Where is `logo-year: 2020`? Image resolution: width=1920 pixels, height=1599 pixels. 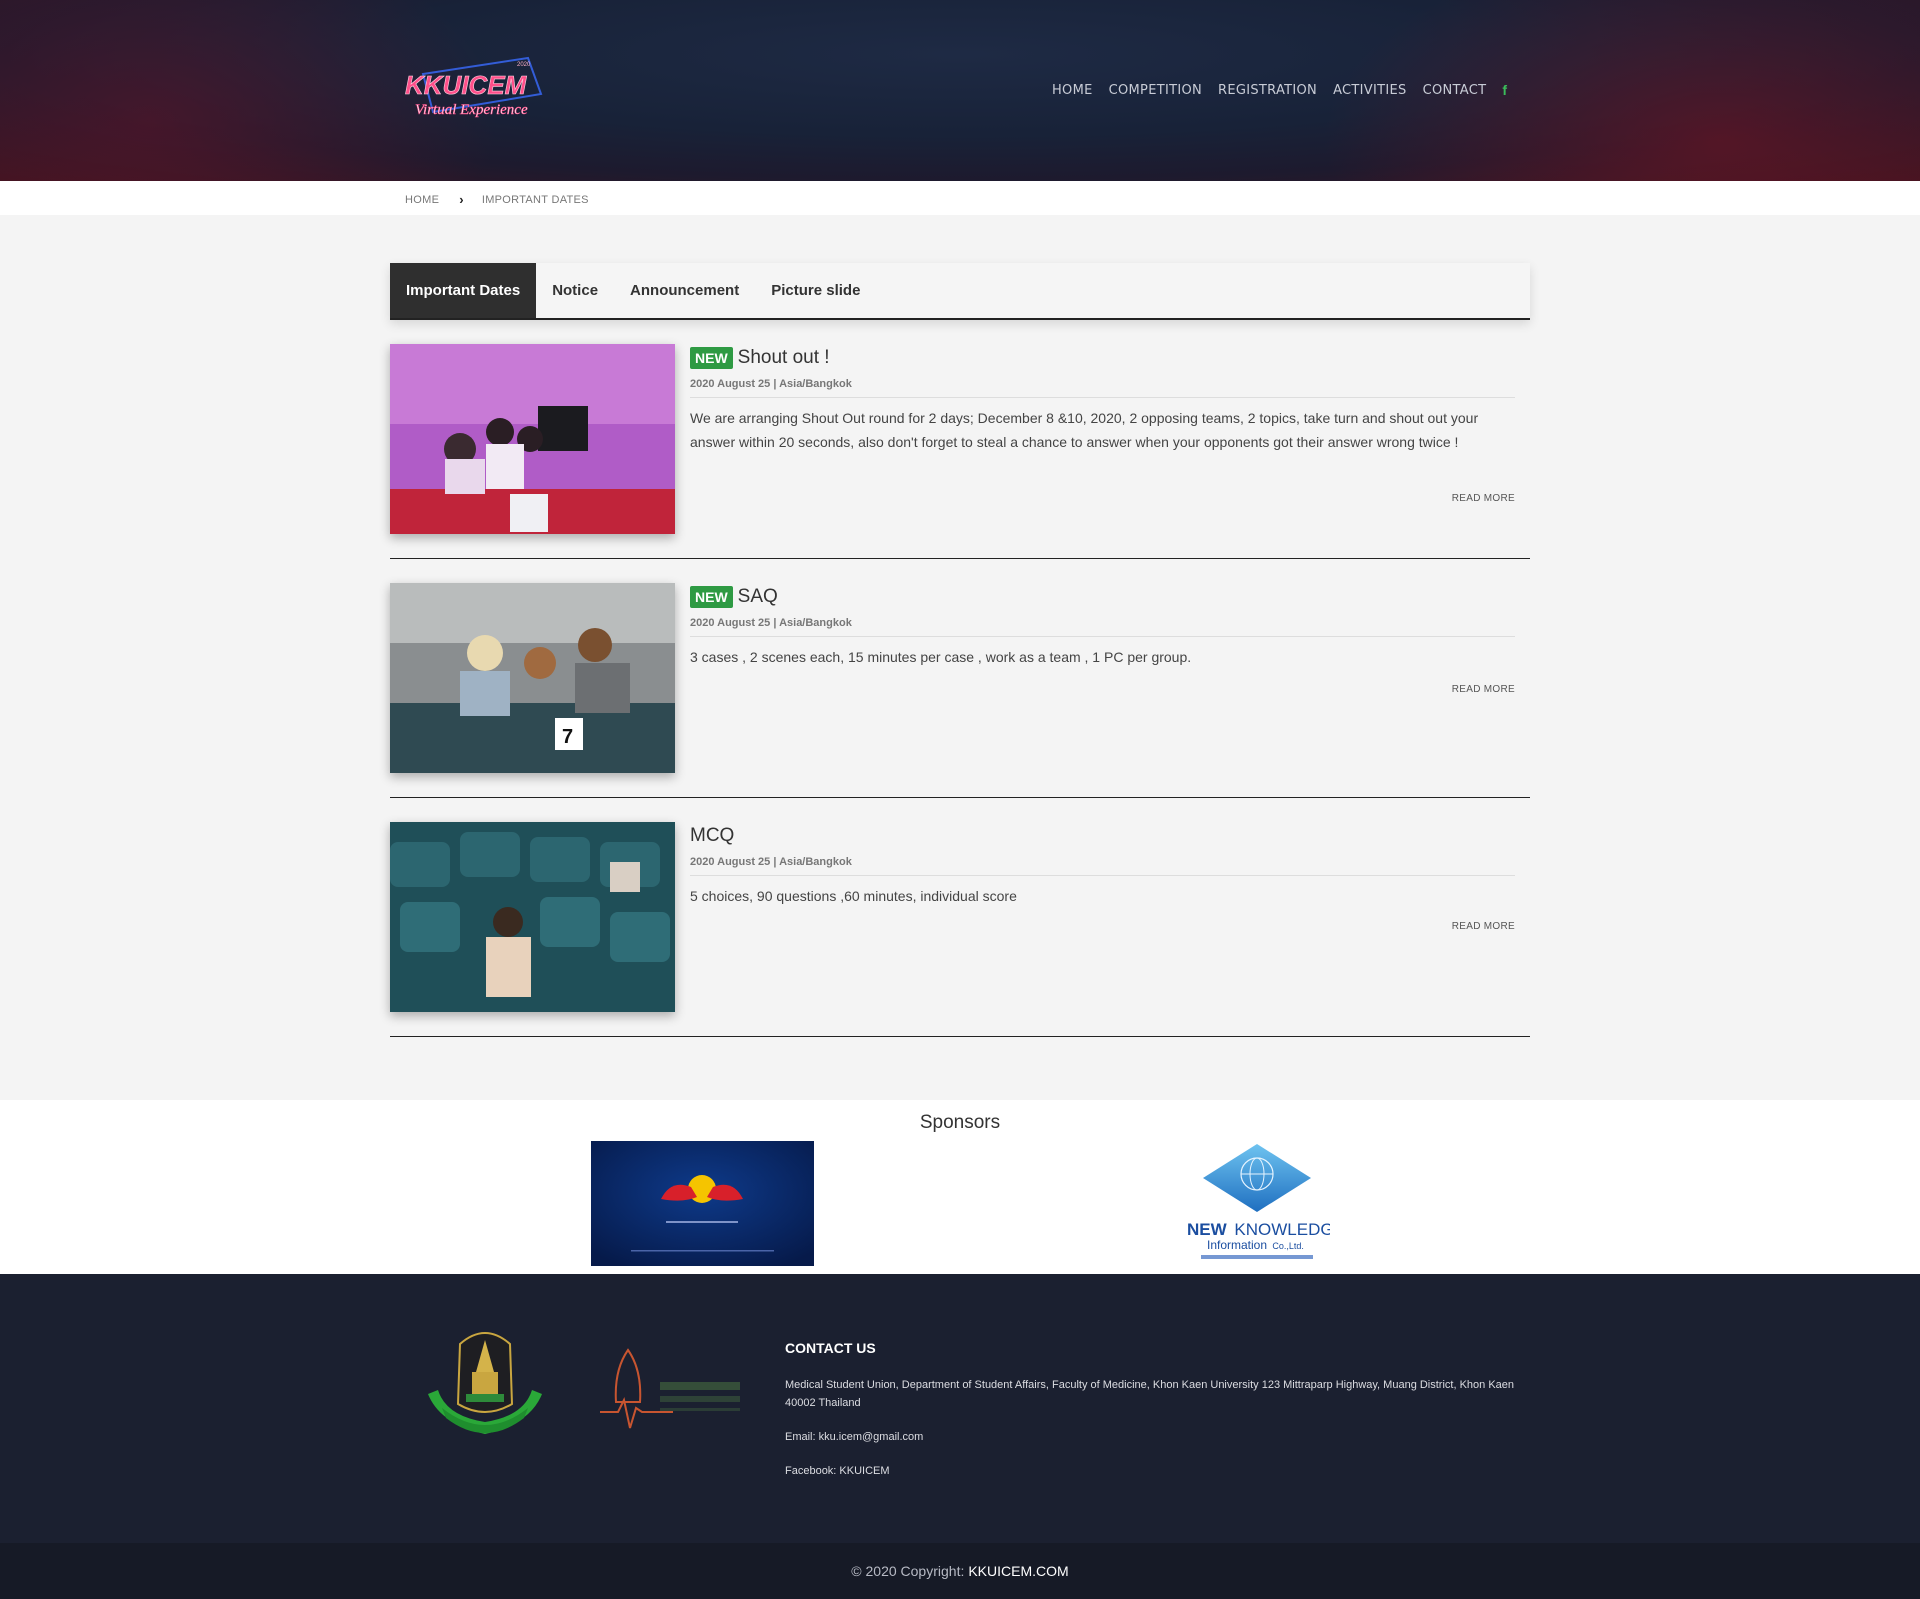
logo-year: 2020 is located at coordinates (524, 65).